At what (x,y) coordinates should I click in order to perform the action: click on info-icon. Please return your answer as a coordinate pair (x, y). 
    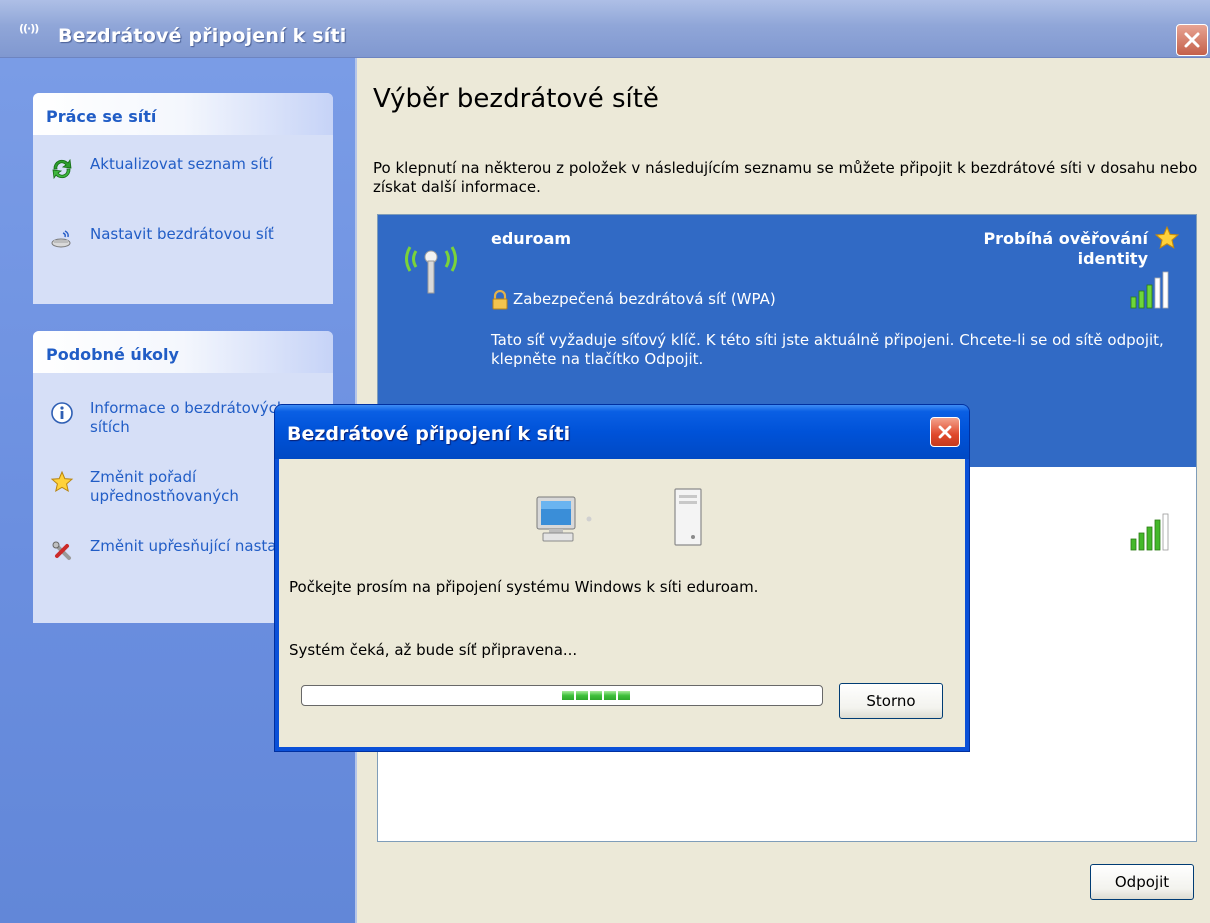
    Looking at the image, I should click on (62, 413).